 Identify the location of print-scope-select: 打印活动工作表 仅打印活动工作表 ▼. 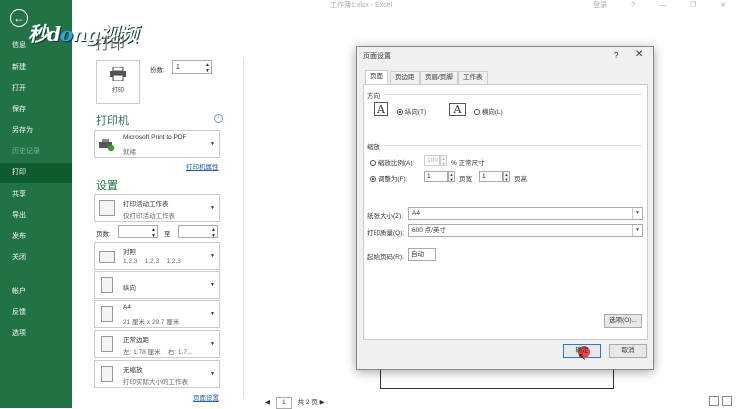
(157, 208).